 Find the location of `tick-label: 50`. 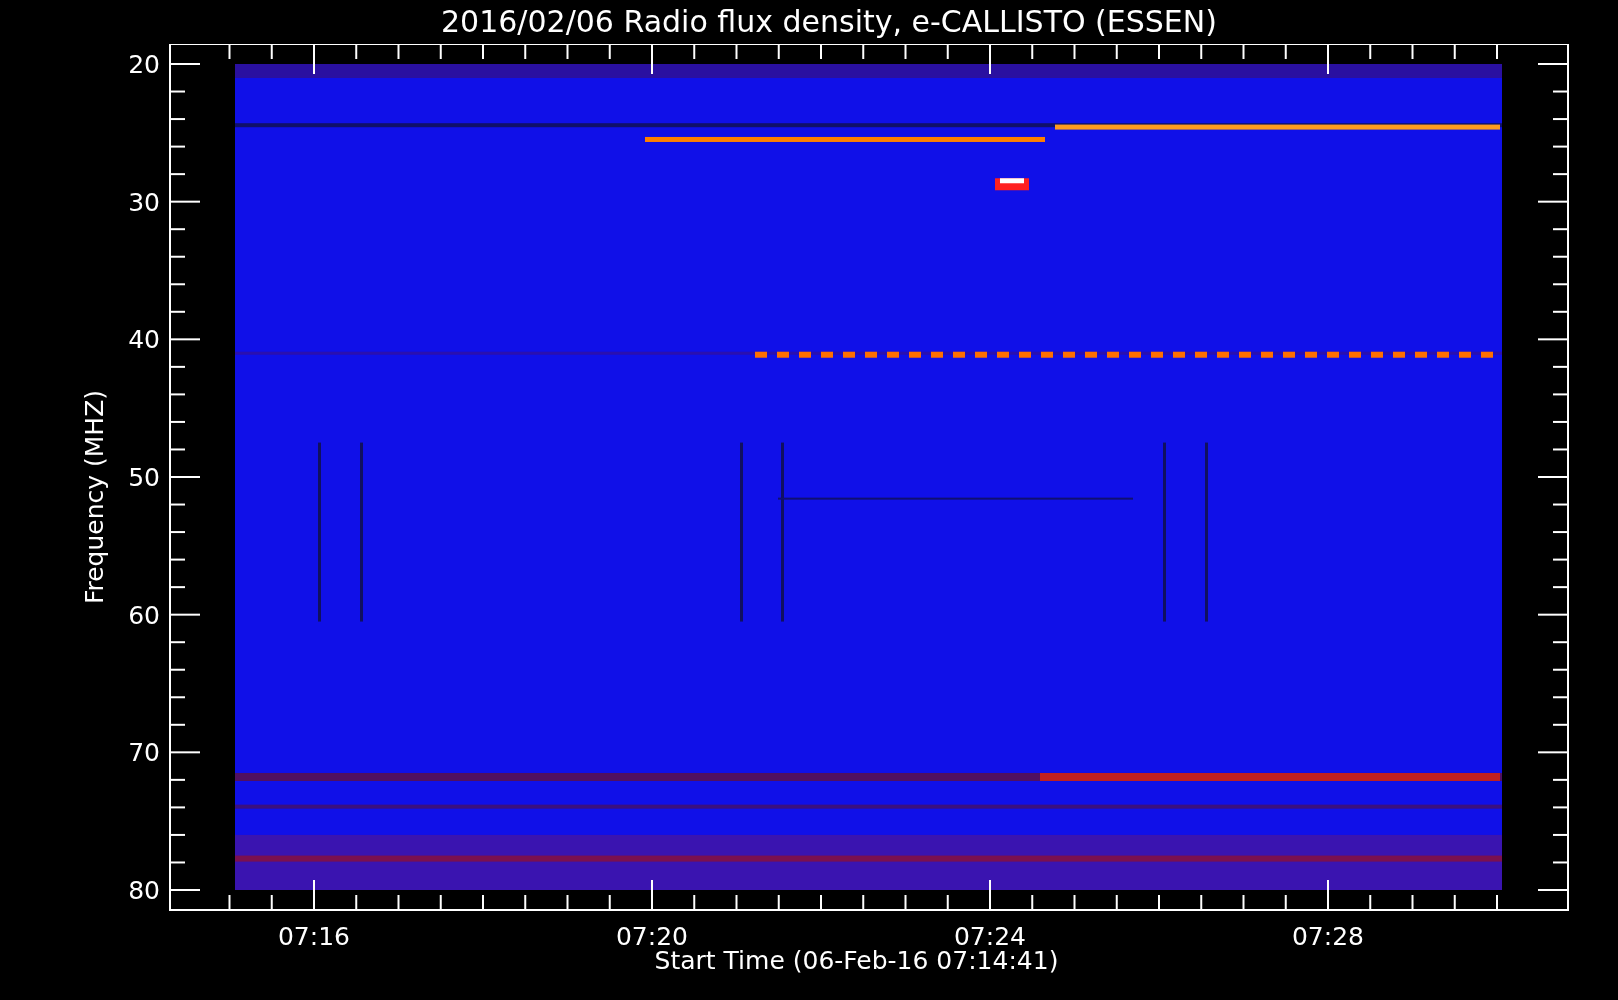

tick-label: 50 is located at coordinates (144, 477).